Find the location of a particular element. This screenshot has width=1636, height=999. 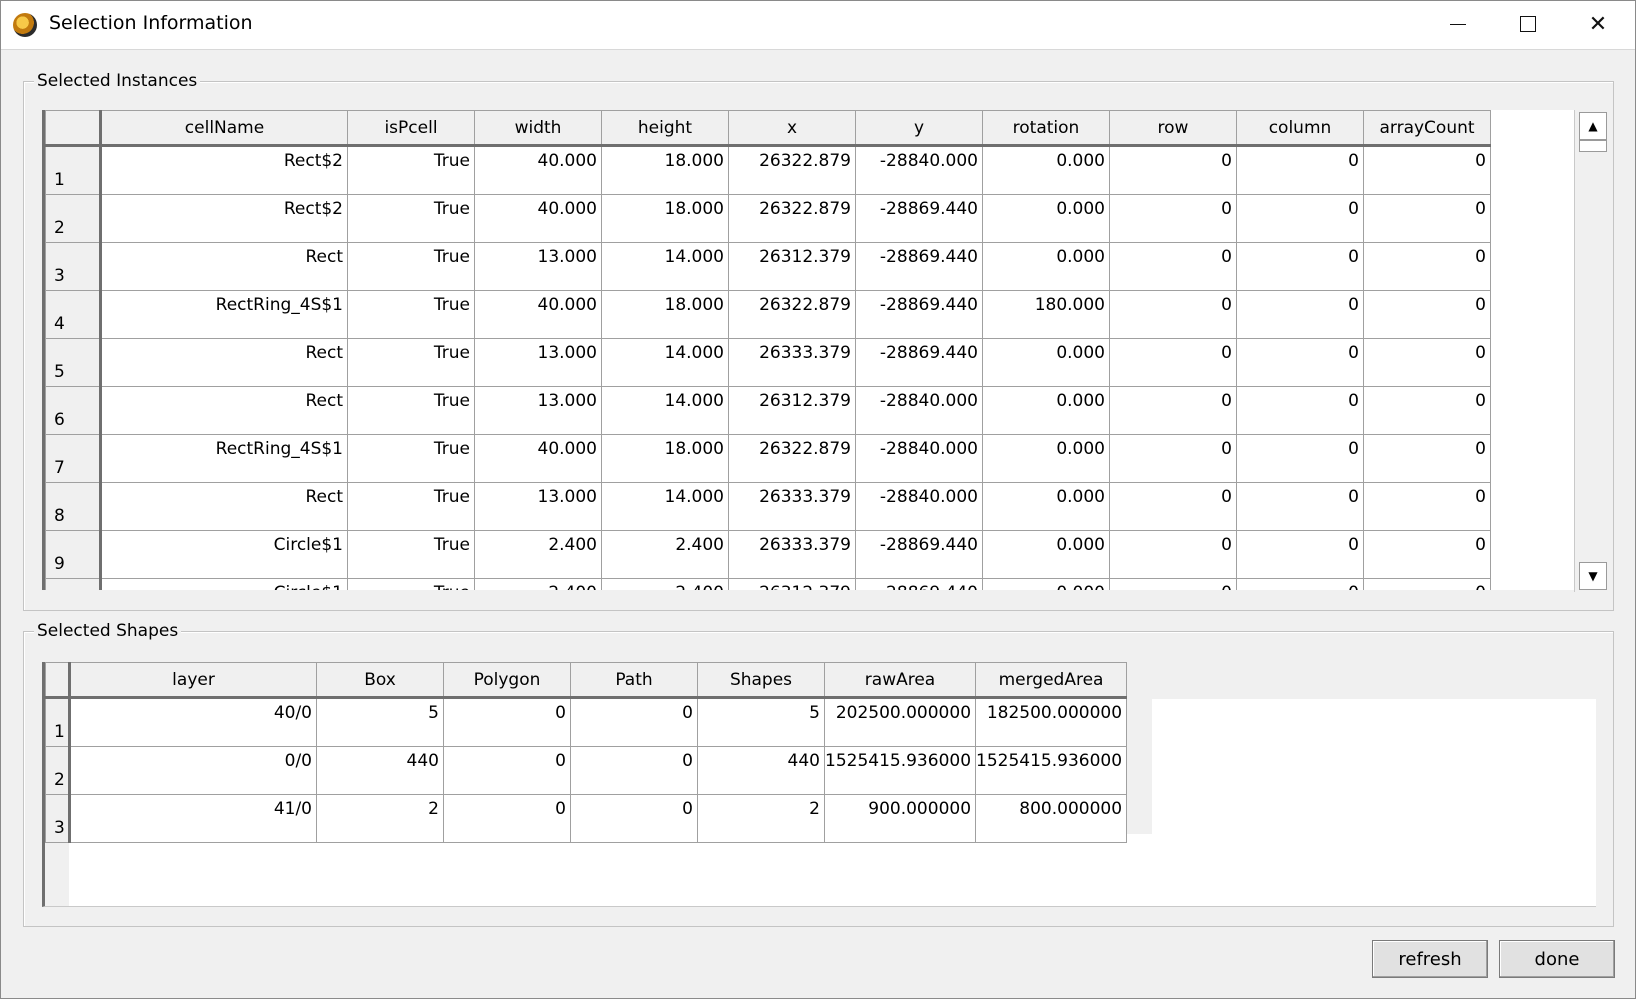

scroll-thumb is located at coordinates (1593, 146).